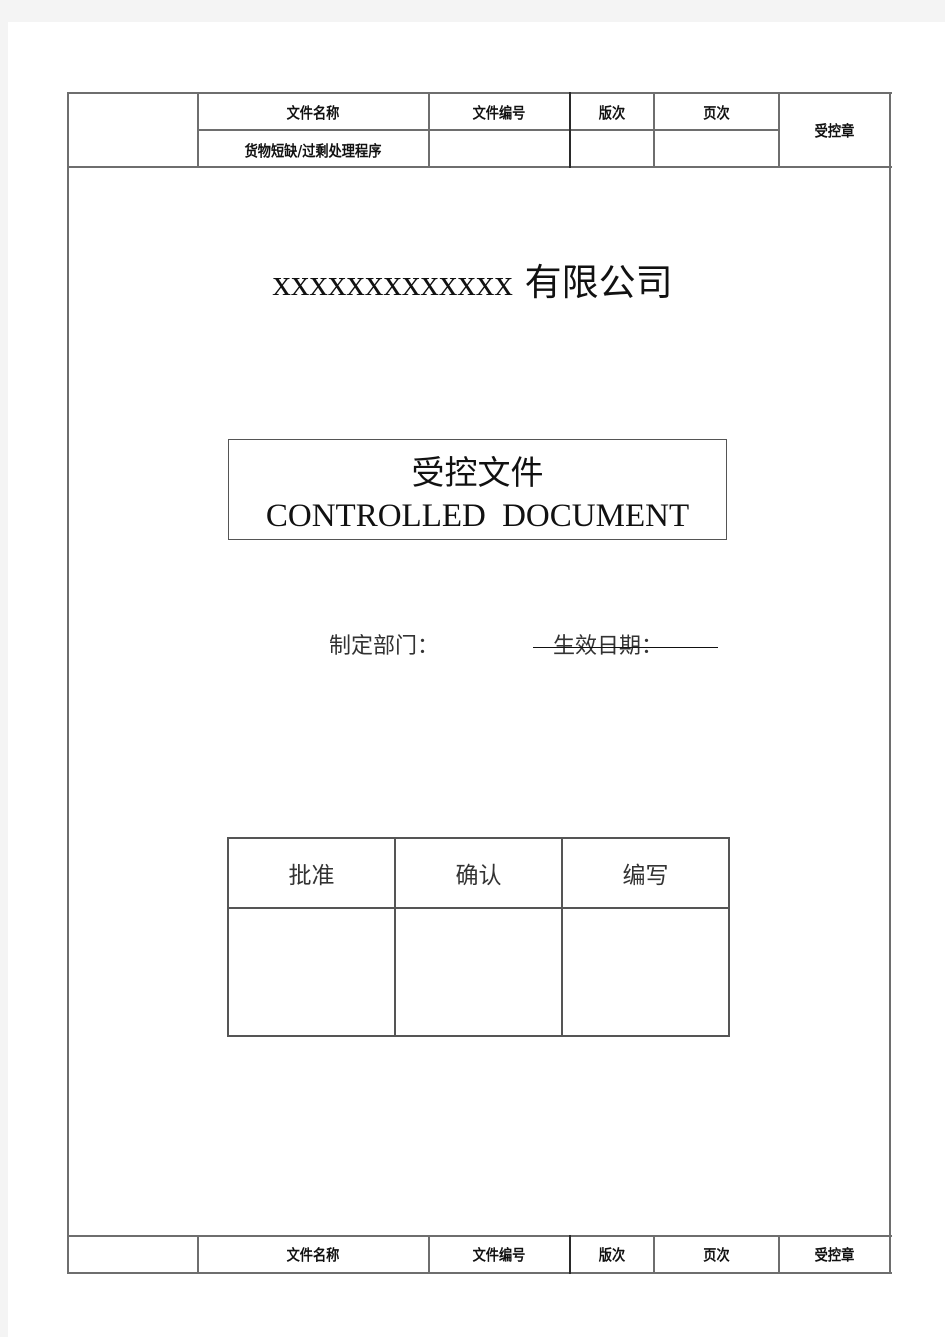 This screenshot has height=1337, width=945. I want to click on signature-cell-confirm, so click(478, 972).